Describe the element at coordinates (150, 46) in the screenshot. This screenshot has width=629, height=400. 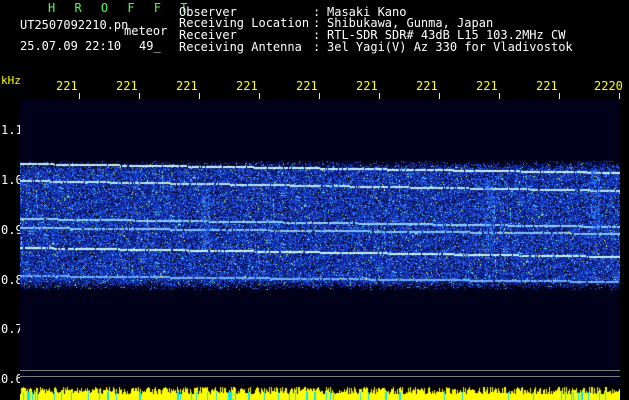
I see `counter: 49_` at that location.